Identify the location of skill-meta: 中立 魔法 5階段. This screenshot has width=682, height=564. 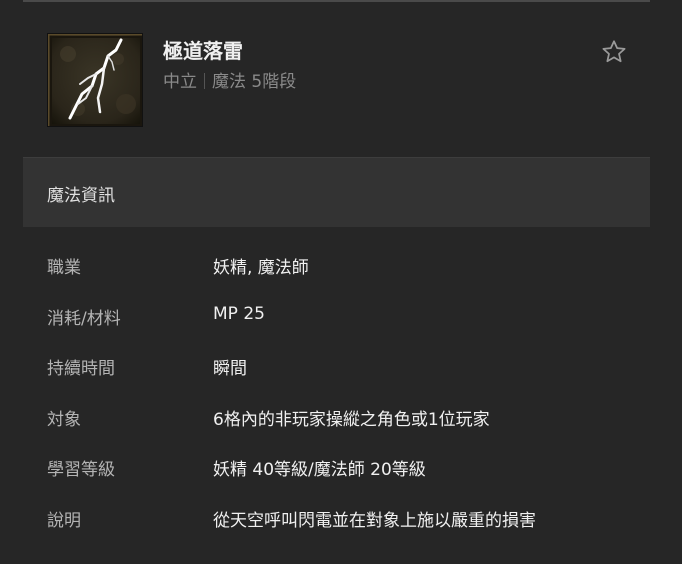
(229, 79).